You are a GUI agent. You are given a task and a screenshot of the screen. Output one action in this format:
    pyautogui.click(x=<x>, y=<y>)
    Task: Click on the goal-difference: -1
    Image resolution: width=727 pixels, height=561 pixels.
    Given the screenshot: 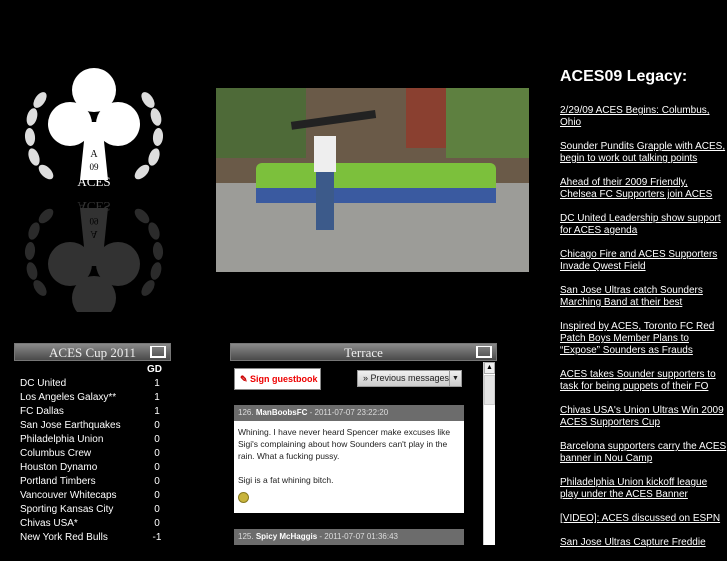 What is the action you would take?
    pyautogui.click(x=157, y=537)
    